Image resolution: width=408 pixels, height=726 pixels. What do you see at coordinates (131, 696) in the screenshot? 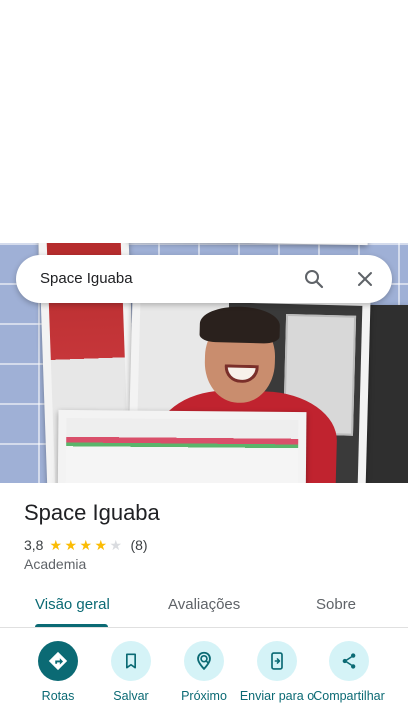
I see `save-label: Salvar` at bounding box center [131, 696].